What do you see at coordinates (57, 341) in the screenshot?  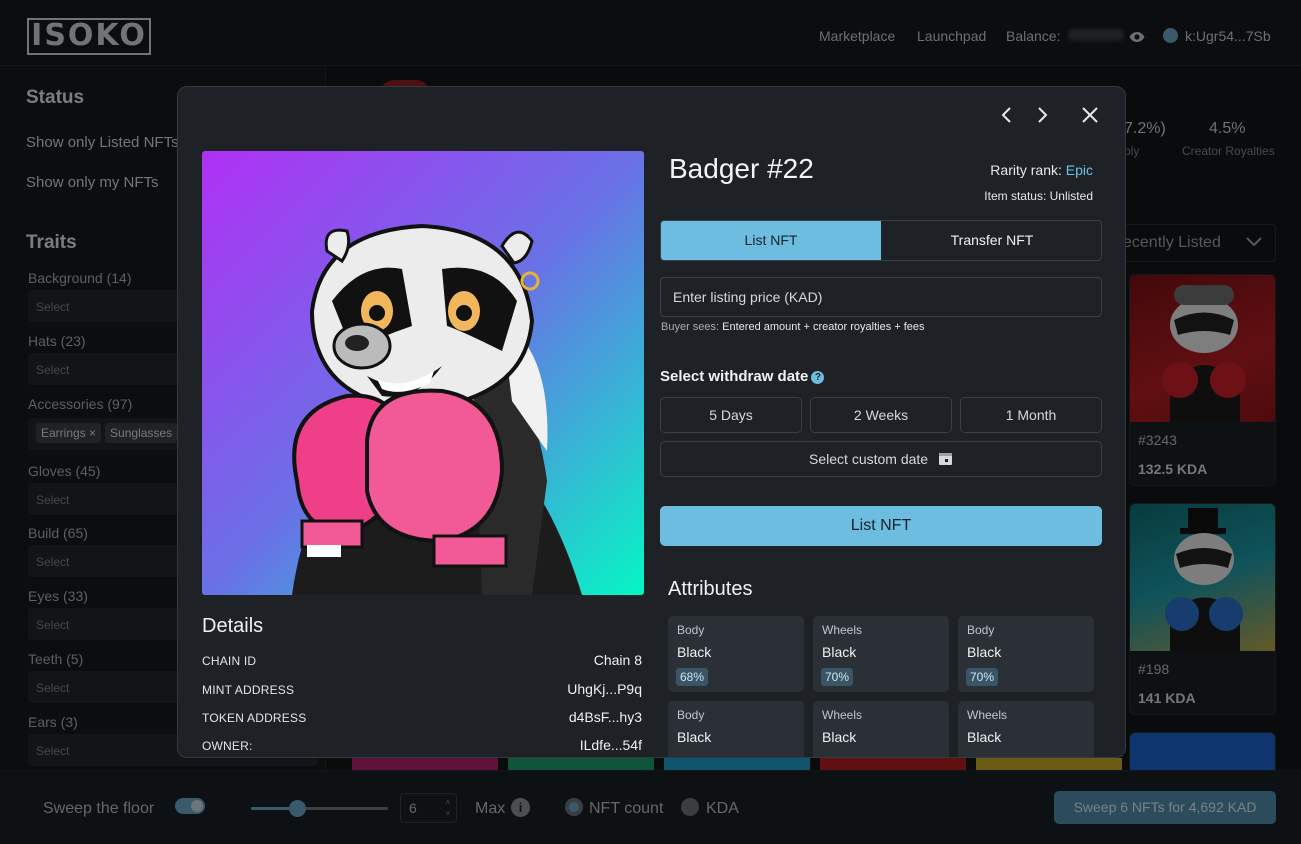 I see `trait-label-hats: Hats (23)` at bounding box center [57, 341].